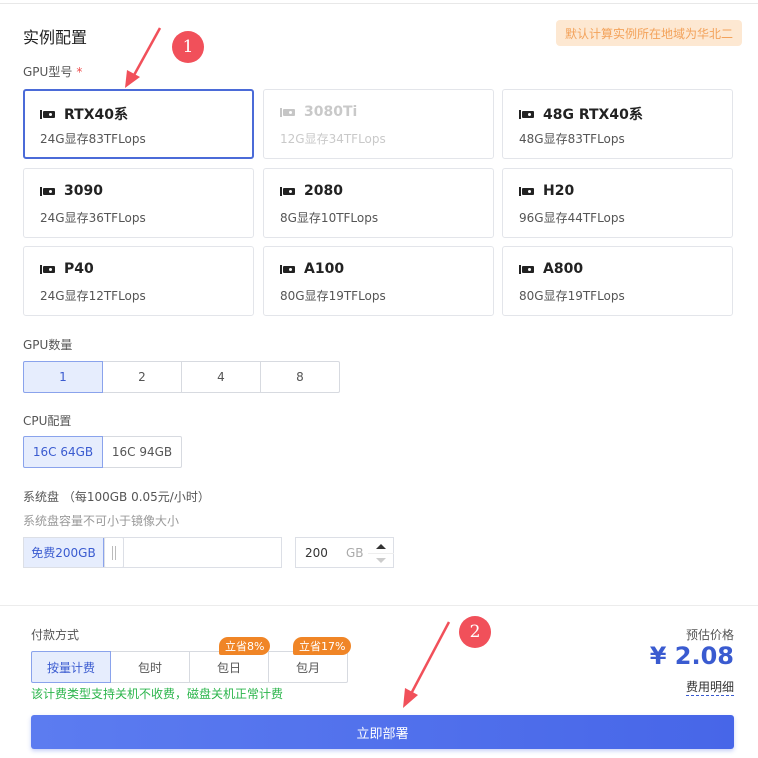 The height and width of the screenshot is (758, 758). I want to click on callout-2: 2, so click(475, 632).